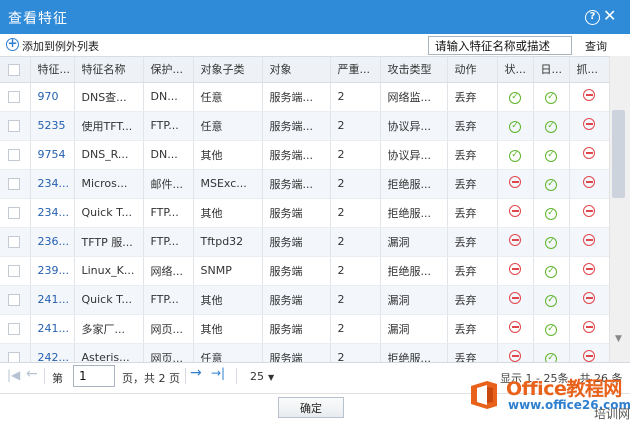  Describe the element at coordinates (52, 97) in the screenshot. I see `signature-id-cell: 970` at that location.